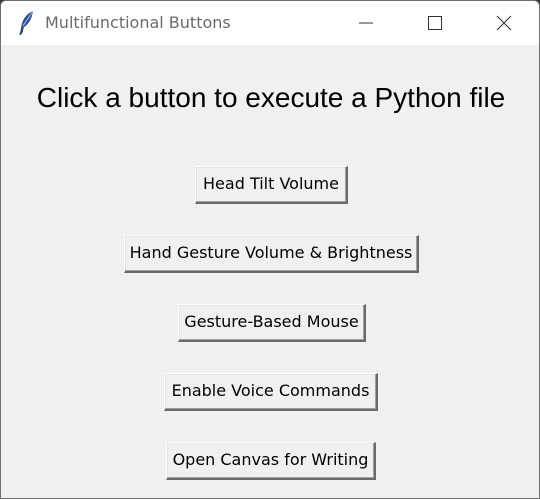 The image size is (540, 499). Describe the element at coordinates (271, 392) in the screenshot. I see `enable-voice-commands-button: Enable Voice Commands` at that location.